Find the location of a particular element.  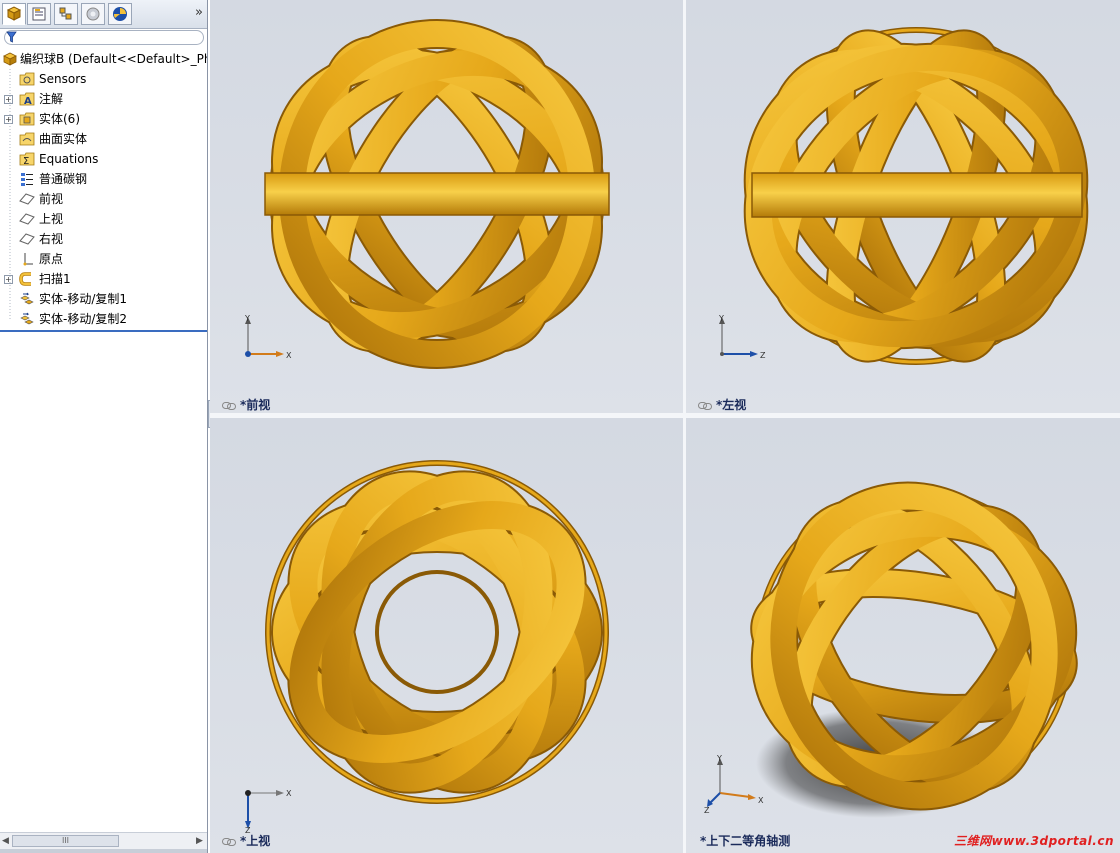

tree-item-label: 编织球B (Default<<Default>_Ph is located at coordinates (113, 59).